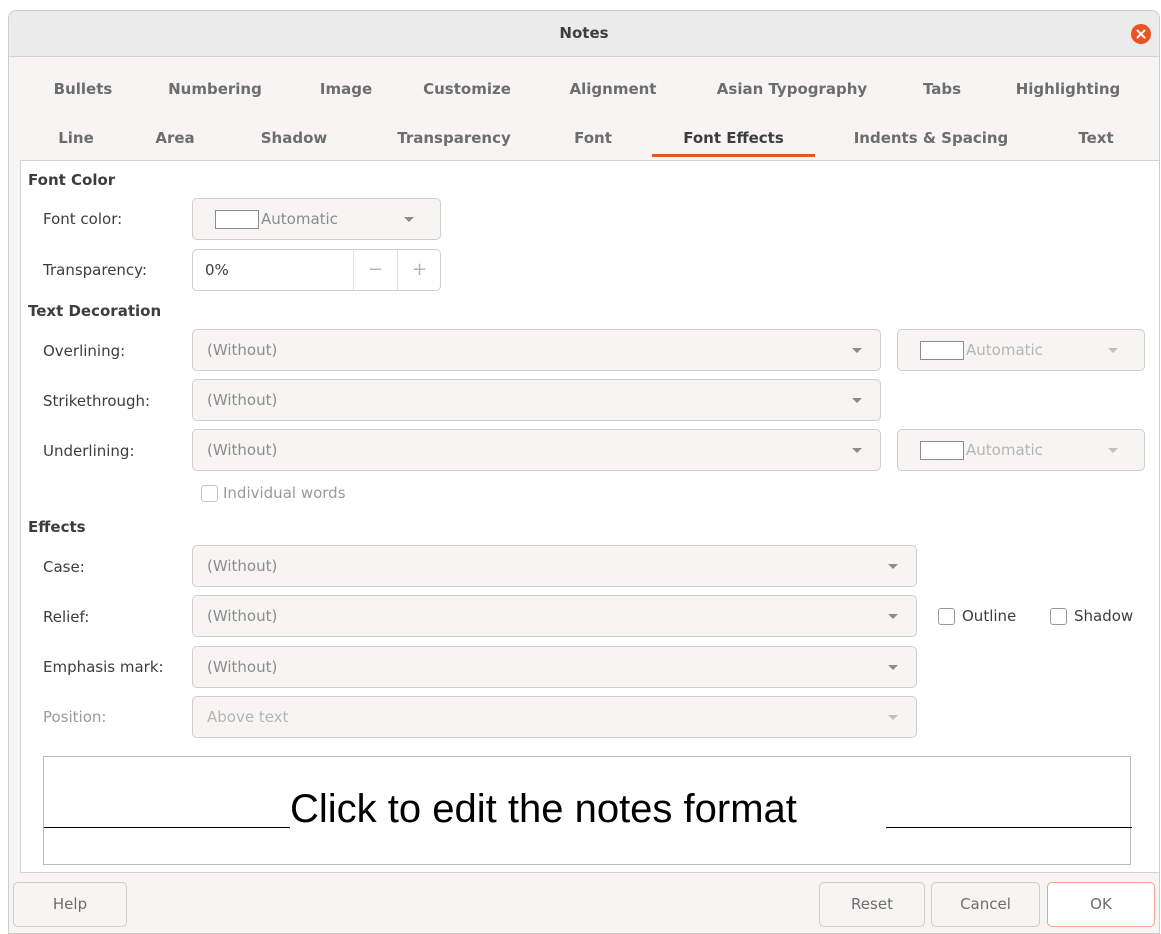  Describe the element at coordinates (989, 616) in the screenshot. I see `outline-label: Outline` at that location.